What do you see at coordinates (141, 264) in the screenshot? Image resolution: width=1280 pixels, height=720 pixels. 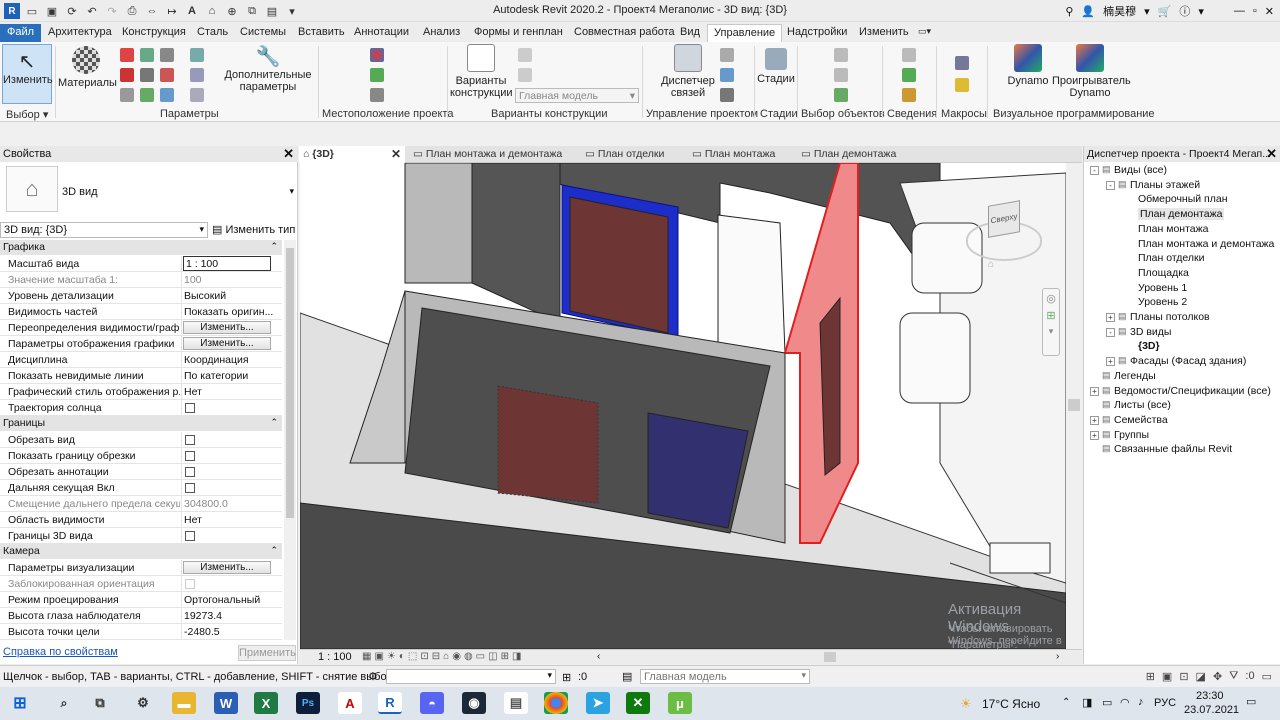 I see `row-view-scale: Масштаб вида 1 : 100` at bounding box center [141, 264].